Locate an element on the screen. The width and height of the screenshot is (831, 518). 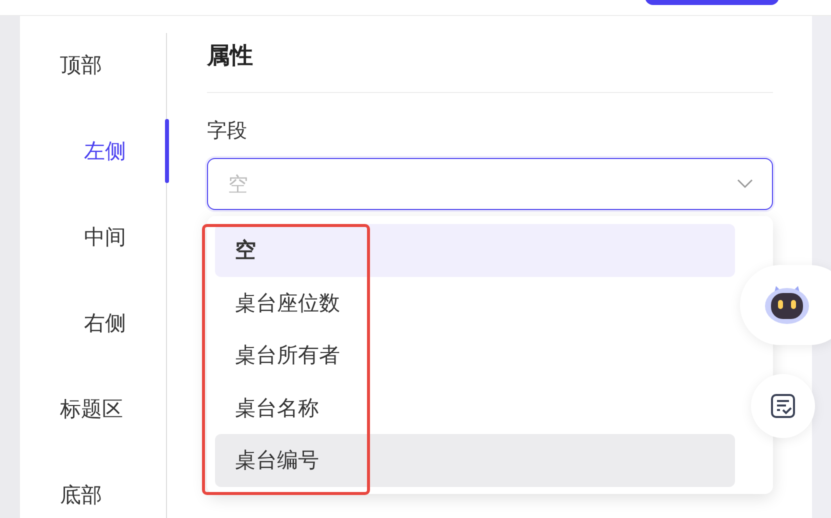
section-title: 属性 is located at coordinates (230, 56).